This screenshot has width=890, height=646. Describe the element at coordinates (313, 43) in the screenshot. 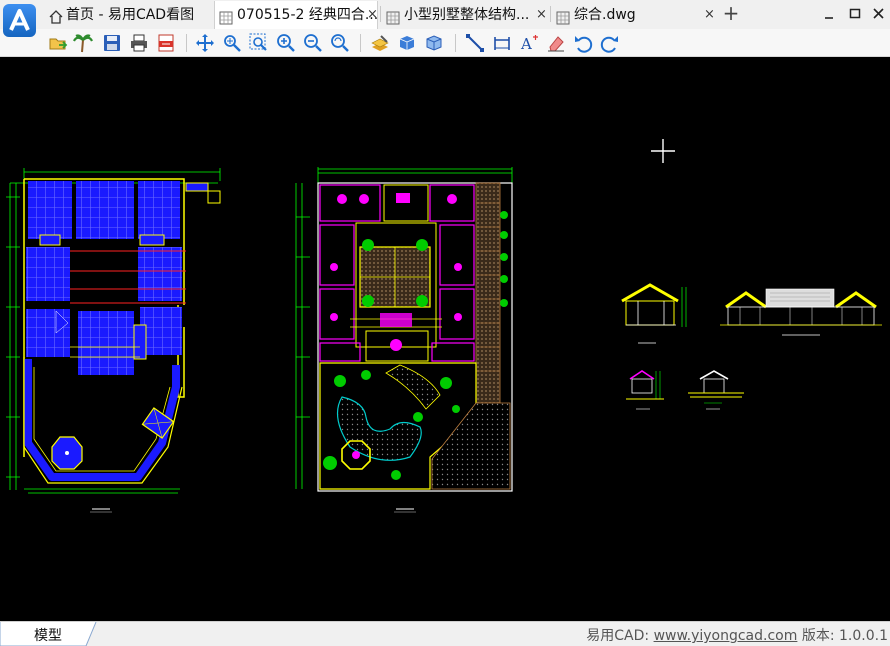

I see `zoom-out-icon` at that location.